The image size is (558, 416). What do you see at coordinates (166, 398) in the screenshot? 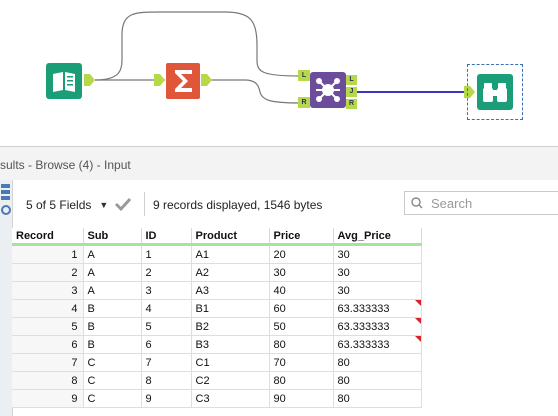
I see `cell-id: 9` at bounding box center [166, 398].